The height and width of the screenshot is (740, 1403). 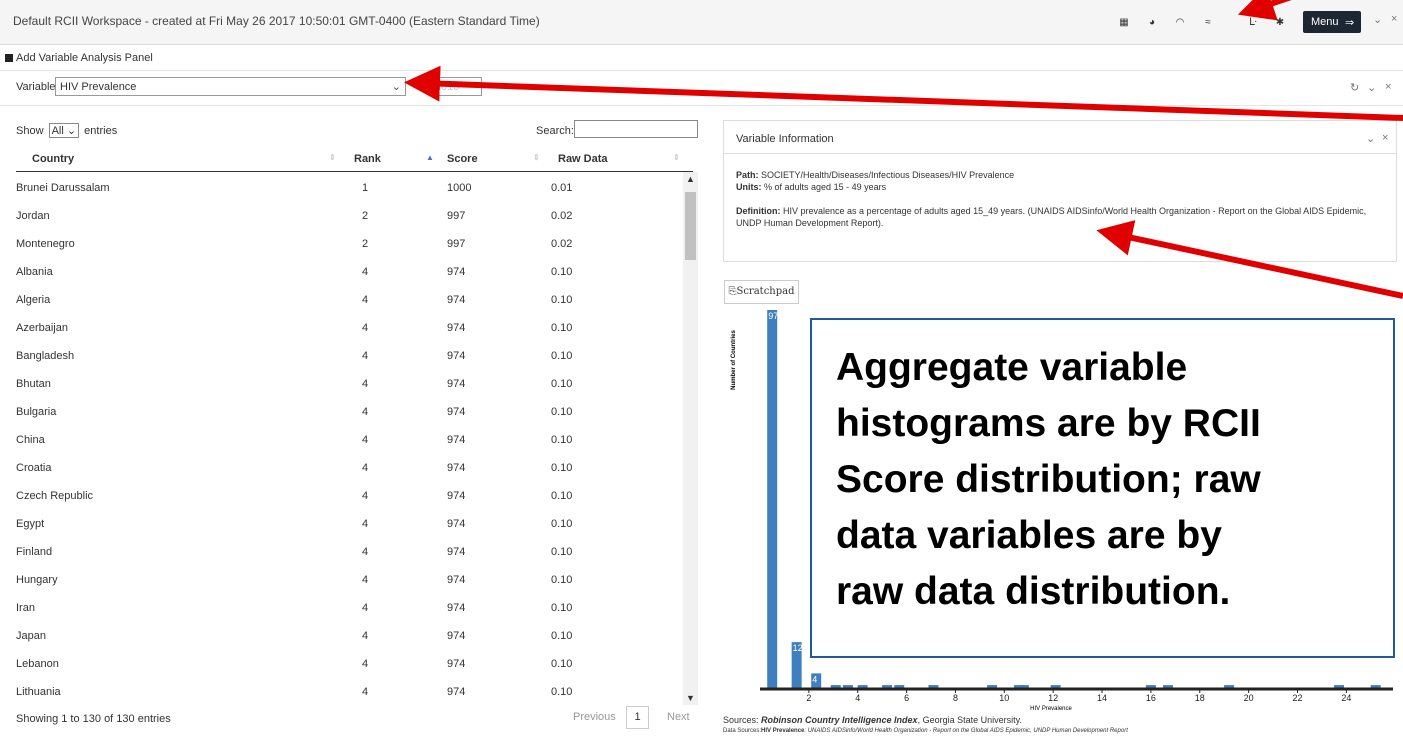 What do you see at coordinates (1264, 10) in the screenshot?
I see `arrow-to-toolbar` at bounding box center [1264, 10].